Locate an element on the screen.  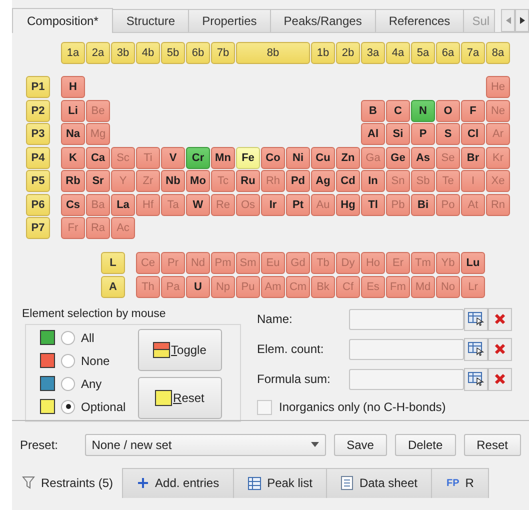
element-cell: Cs is located at coordinates (73, 205).